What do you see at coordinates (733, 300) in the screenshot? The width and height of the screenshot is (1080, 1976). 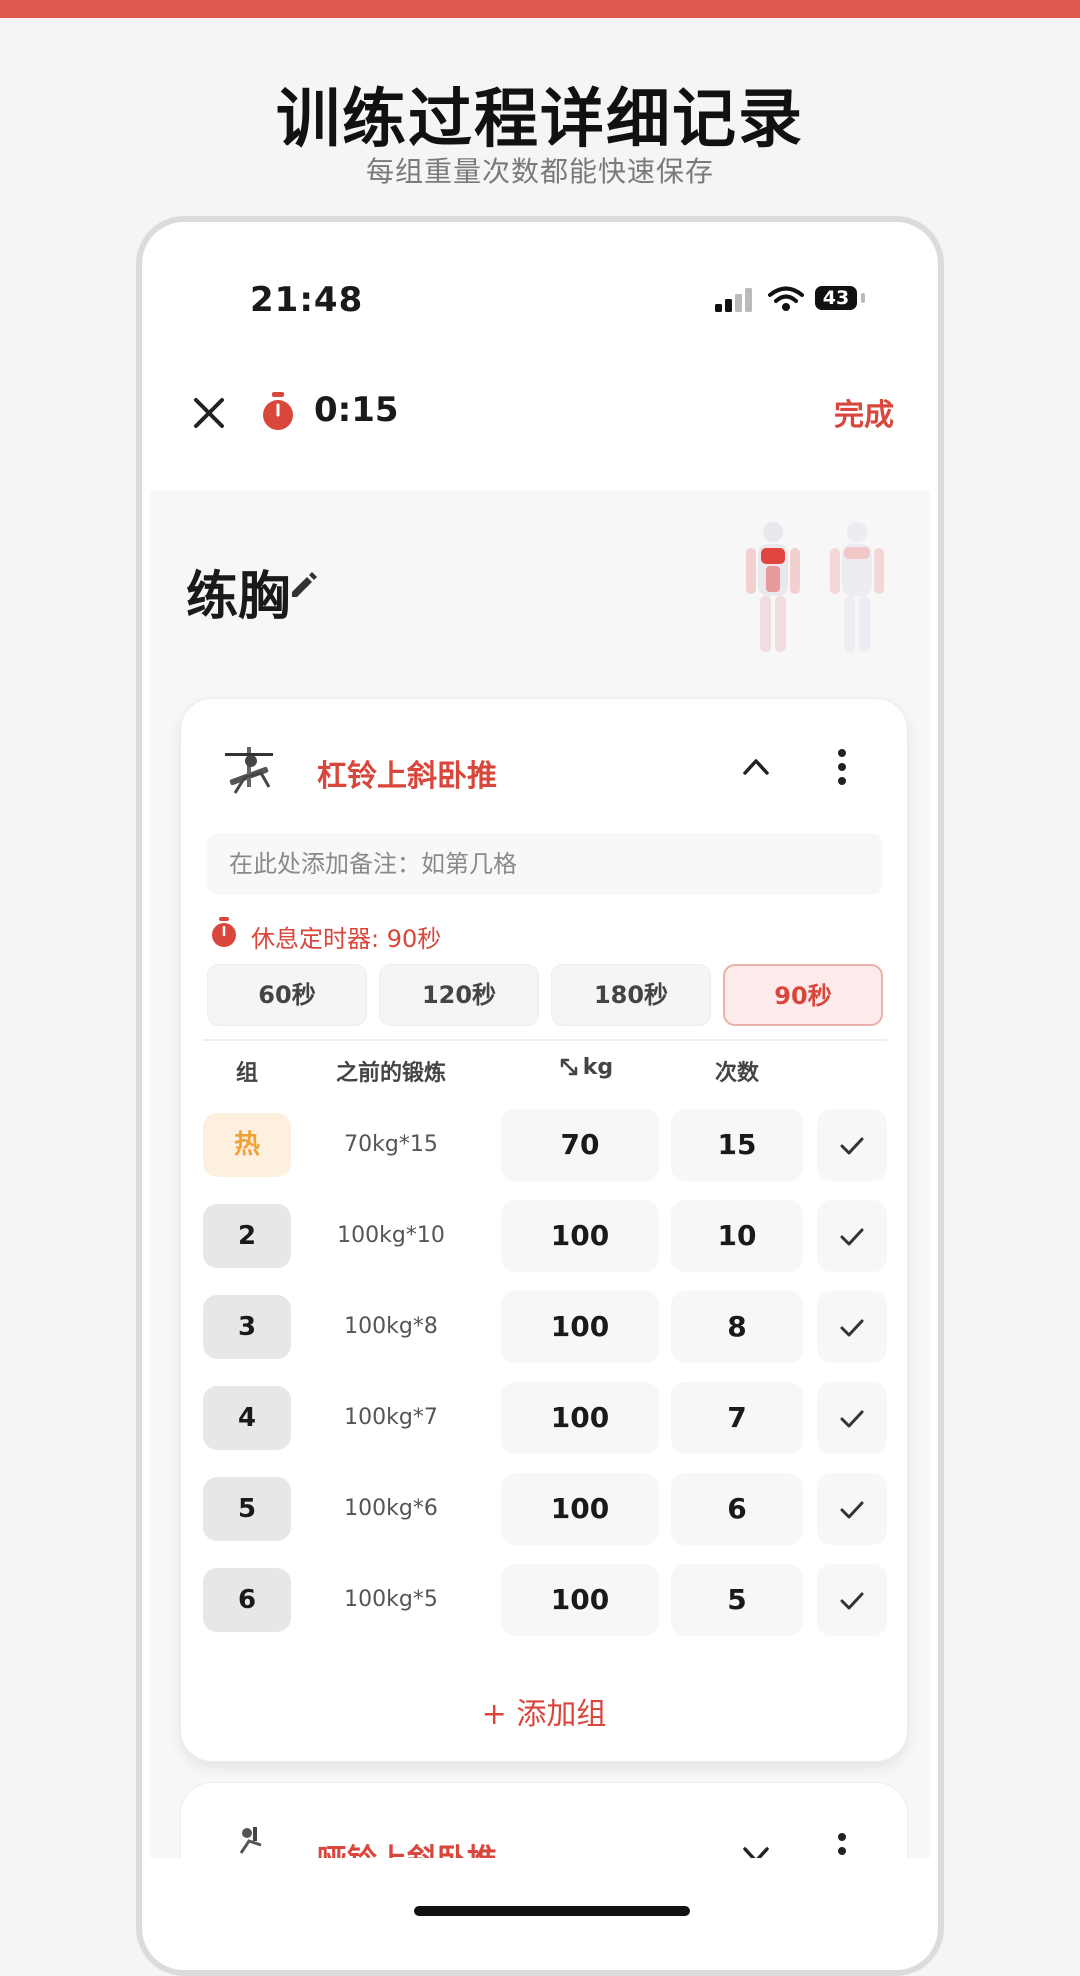 I see `signal-icon` at bounding box center [733, 300].